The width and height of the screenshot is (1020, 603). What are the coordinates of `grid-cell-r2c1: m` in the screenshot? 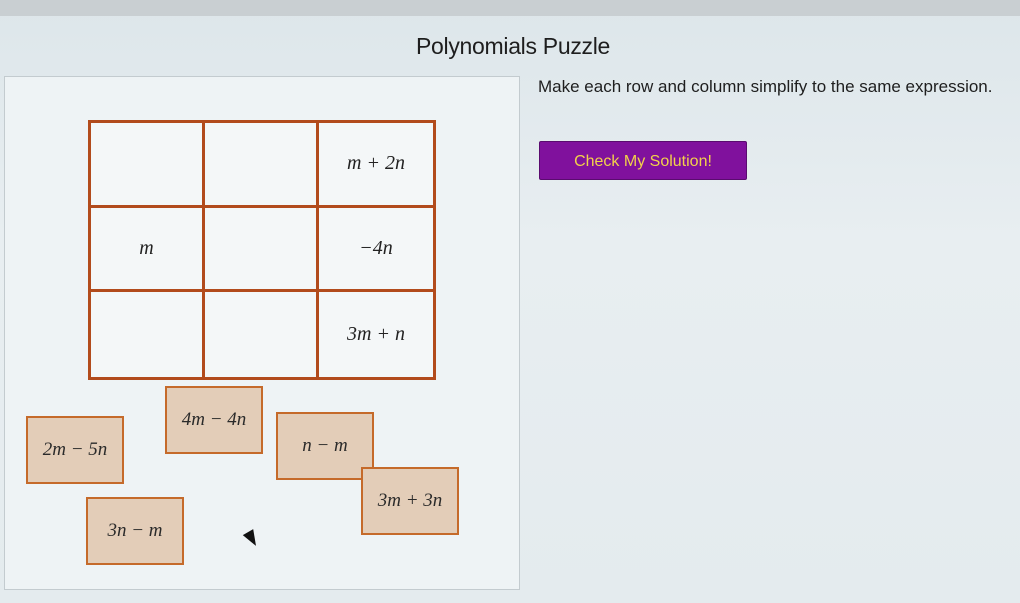 It's located at (148, 250).